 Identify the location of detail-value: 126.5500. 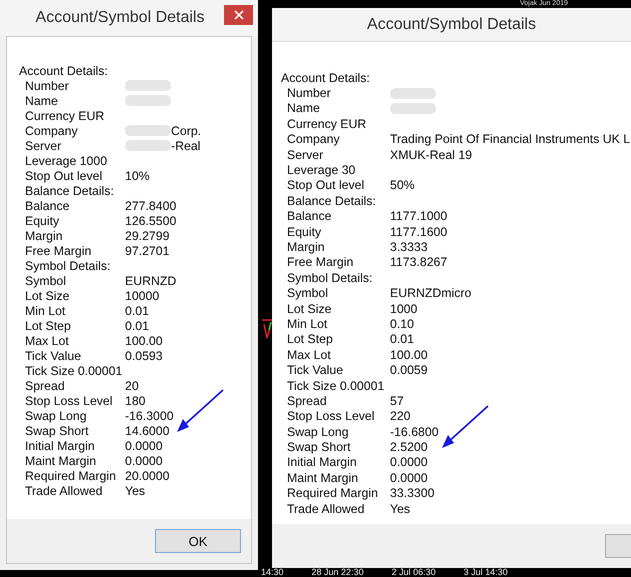
(150, 221).